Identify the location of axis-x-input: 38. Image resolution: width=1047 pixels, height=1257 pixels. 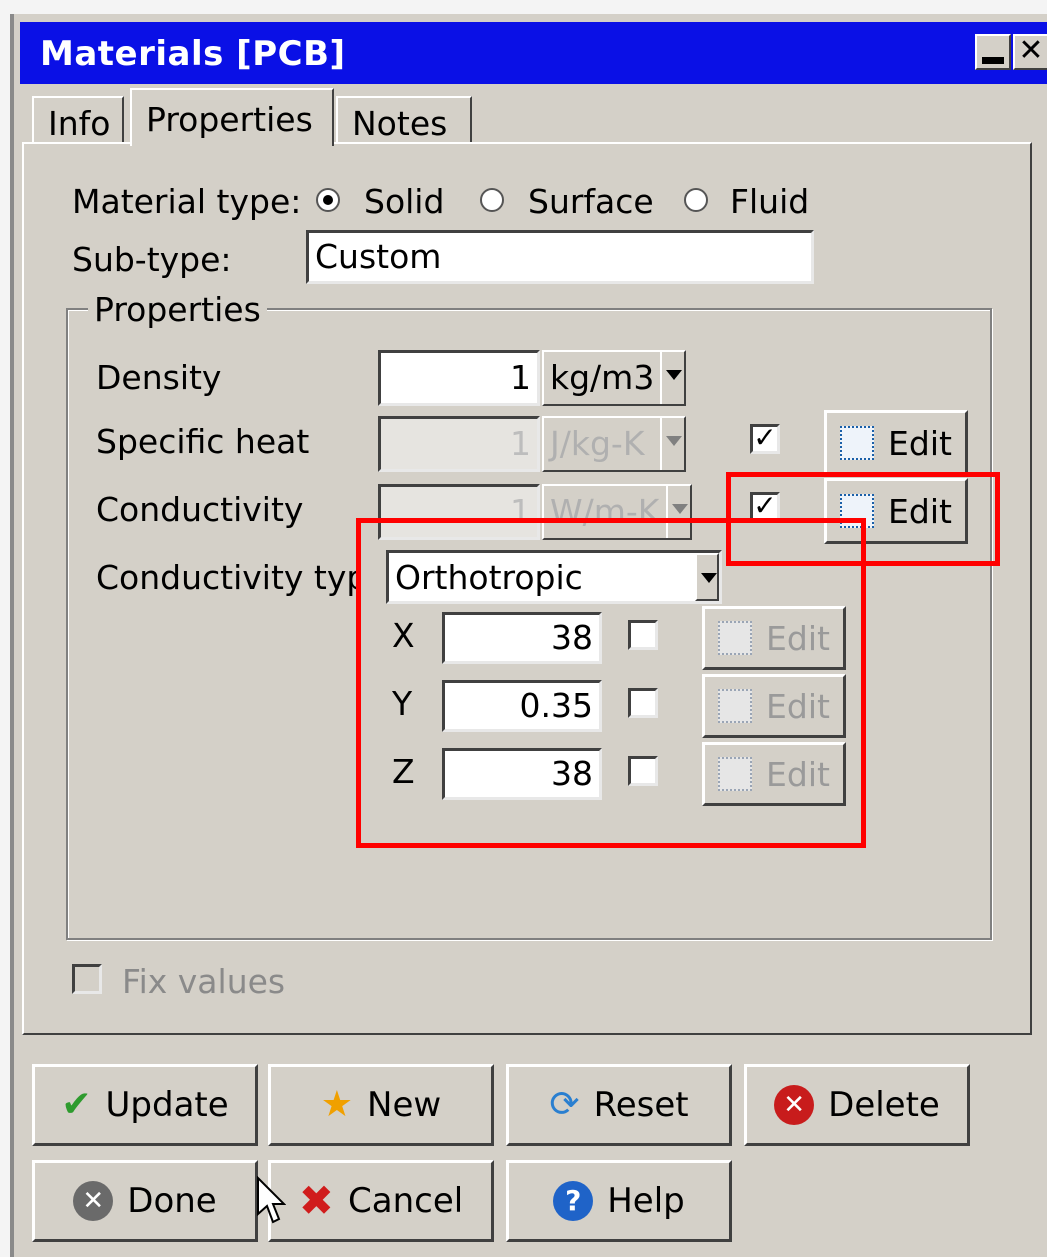
(522, 638).